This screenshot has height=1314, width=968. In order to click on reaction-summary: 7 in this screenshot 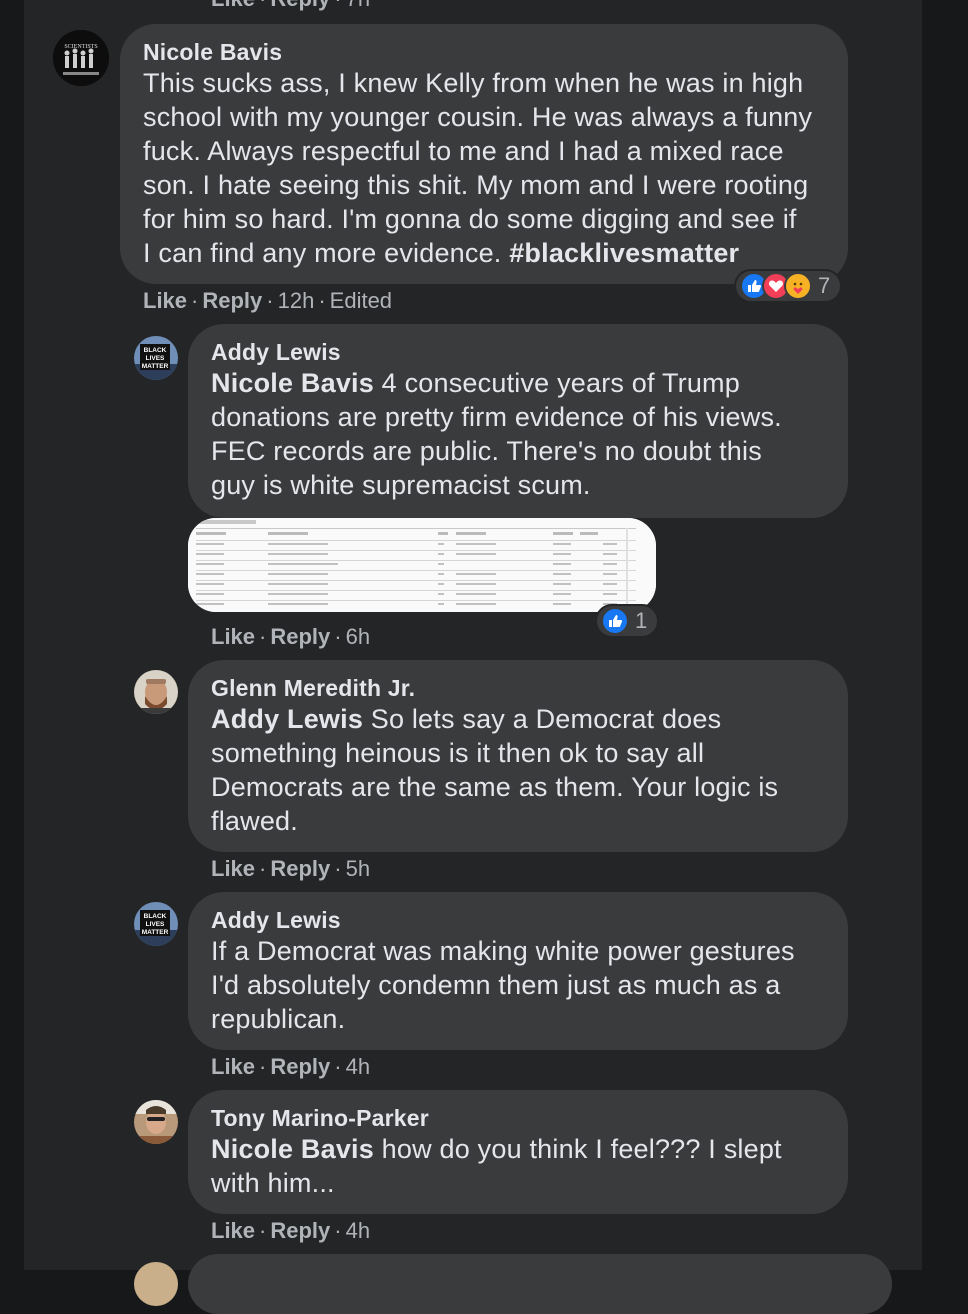, I will do `click(788, 286)`.